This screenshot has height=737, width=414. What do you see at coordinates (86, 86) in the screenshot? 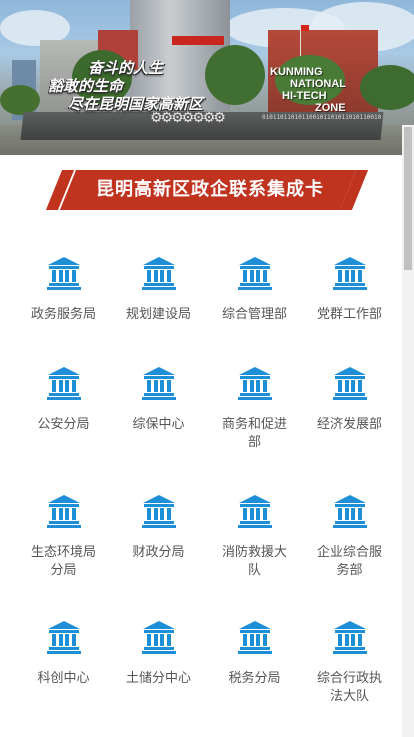
I see `slogan-line-2: 豁敢的生命` at bounding box center [86, 86].